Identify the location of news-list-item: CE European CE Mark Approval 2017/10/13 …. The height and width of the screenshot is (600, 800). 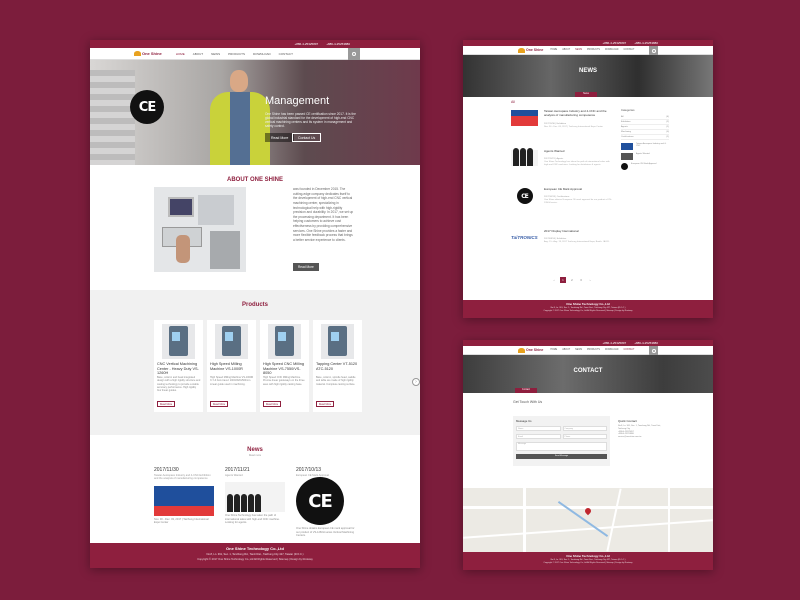
(561, 199).